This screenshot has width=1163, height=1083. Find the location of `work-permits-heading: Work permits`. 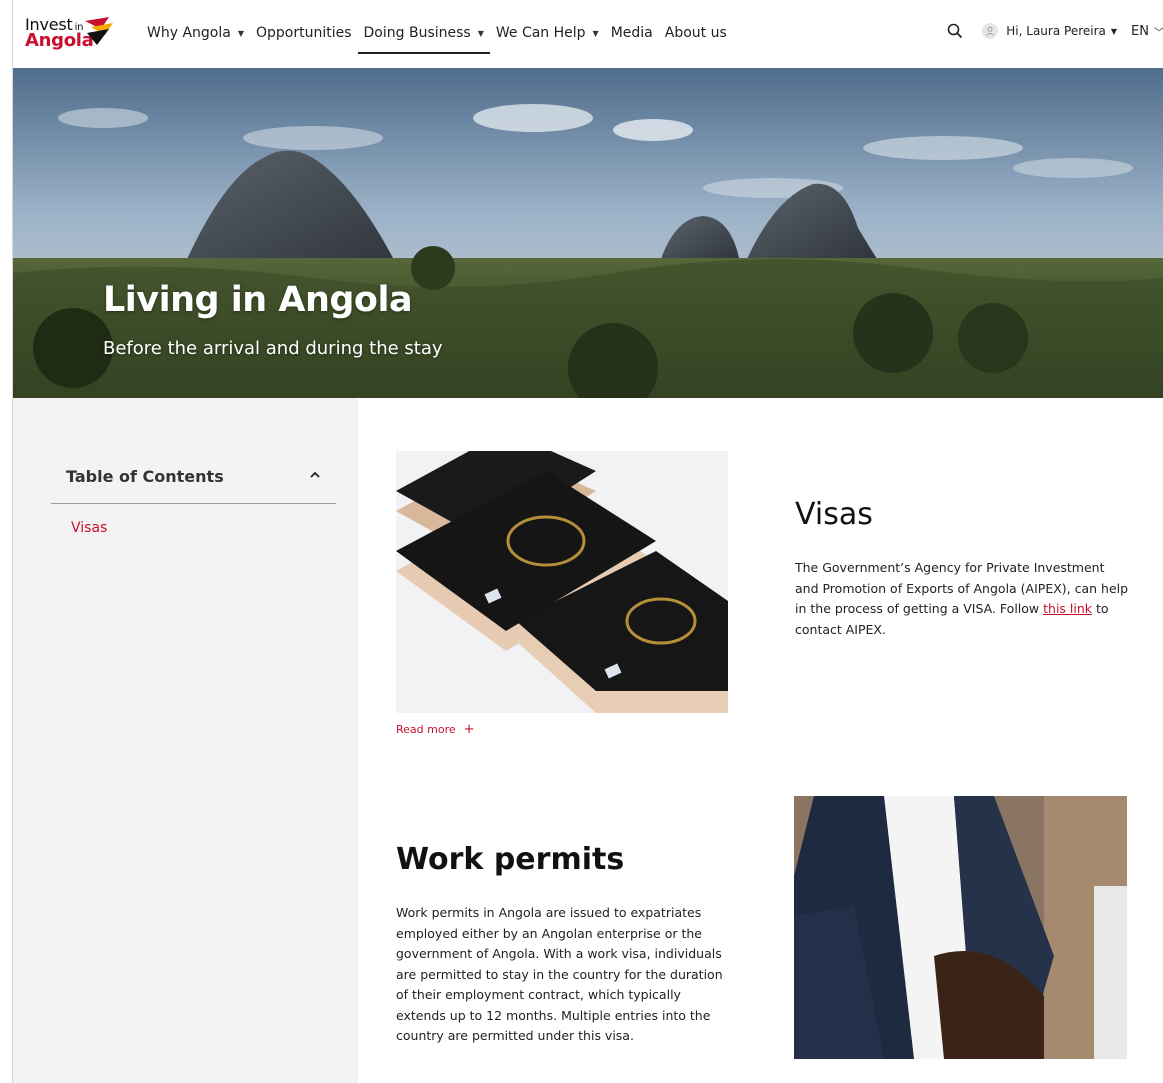

work-permits-heading: Work permits is located at coordinates (510, 859).